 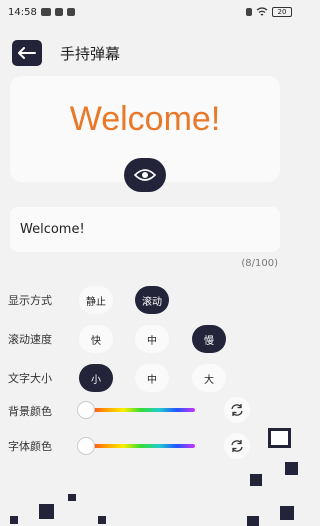 What do you see at coordinates (30, 411) in the screenshot?
I see `background-color-label: 背景颜色` at bounding box center [30, 411].